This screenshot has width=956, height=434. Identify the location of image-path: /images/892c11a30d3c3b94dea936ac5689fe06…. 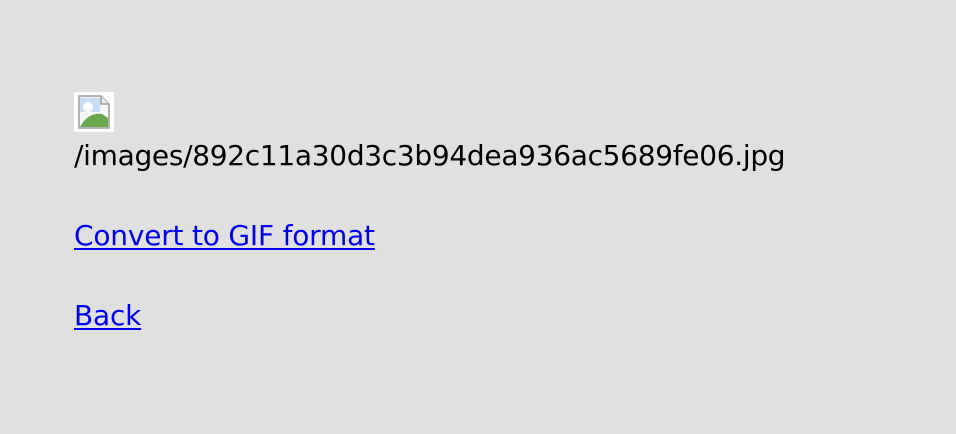
(430, 155).